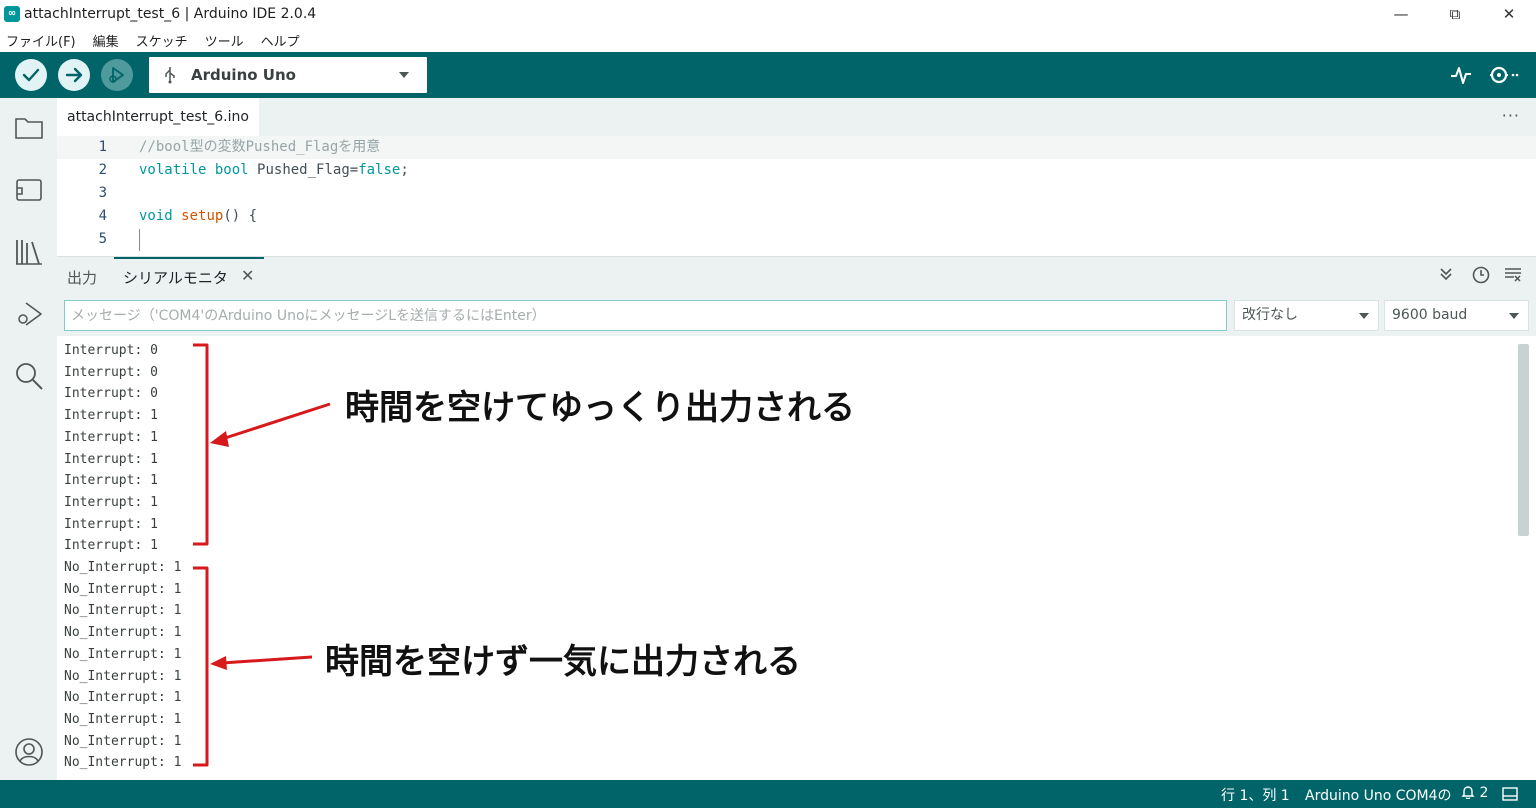 The width and height of the screenshot is (1536, 808). I want to click on status-bar: 行 1、列 1 Arduino Uno COM4の 2, so click(768, 794).